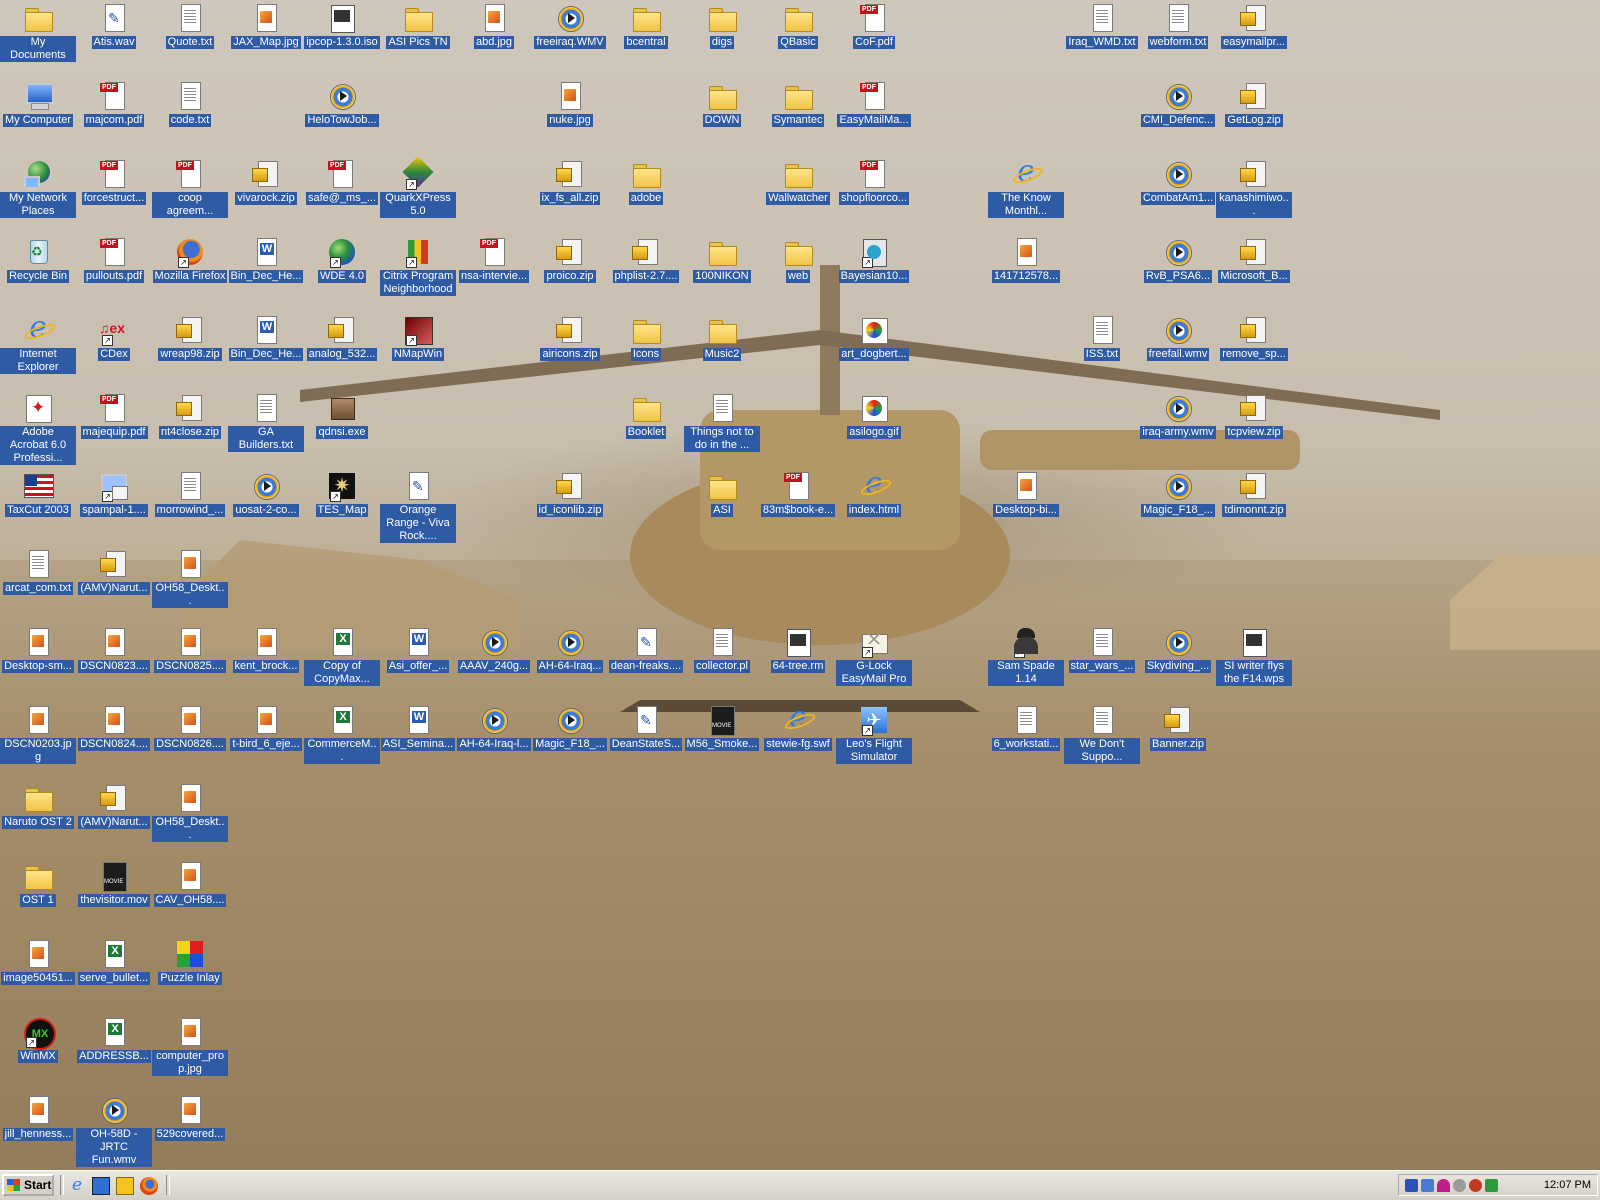  Describe the element at coordinates (722, 337) in the screenshot. I see `desktop-icon: Music2` at that location.